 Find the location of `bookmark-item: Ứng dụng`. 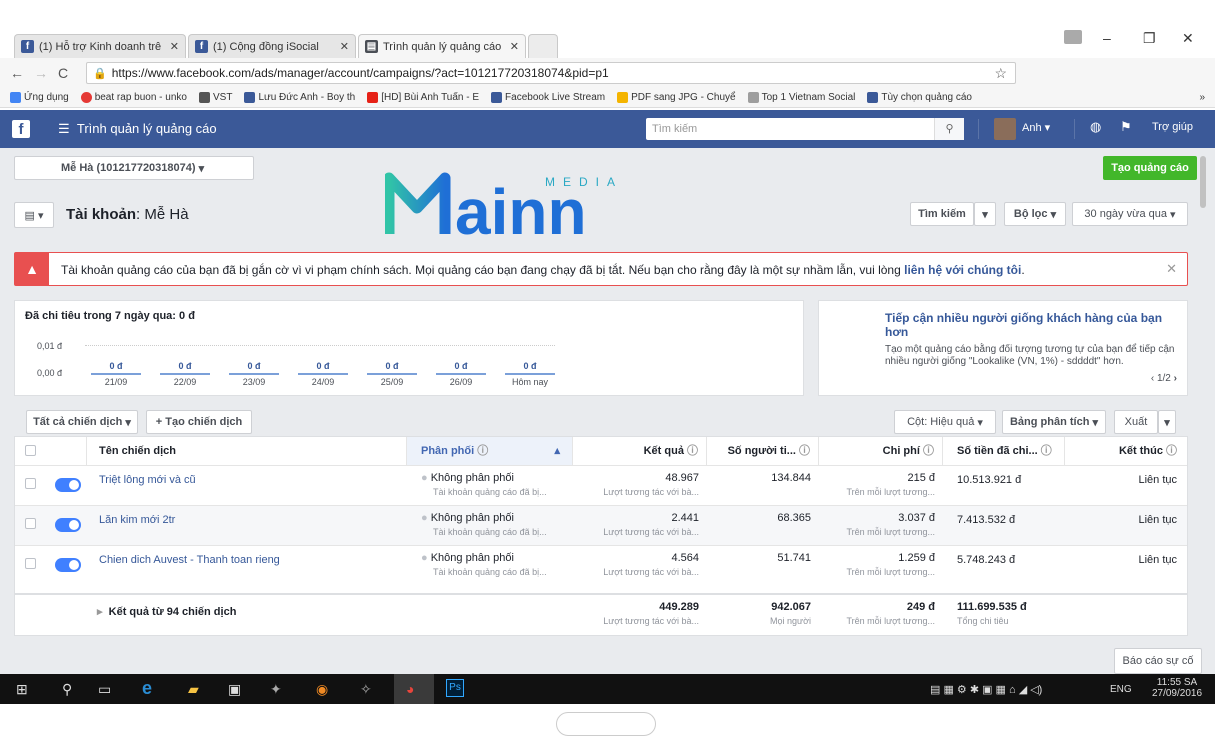

bookmark-item: Ứng dụng is located at coordinates (39, 97).